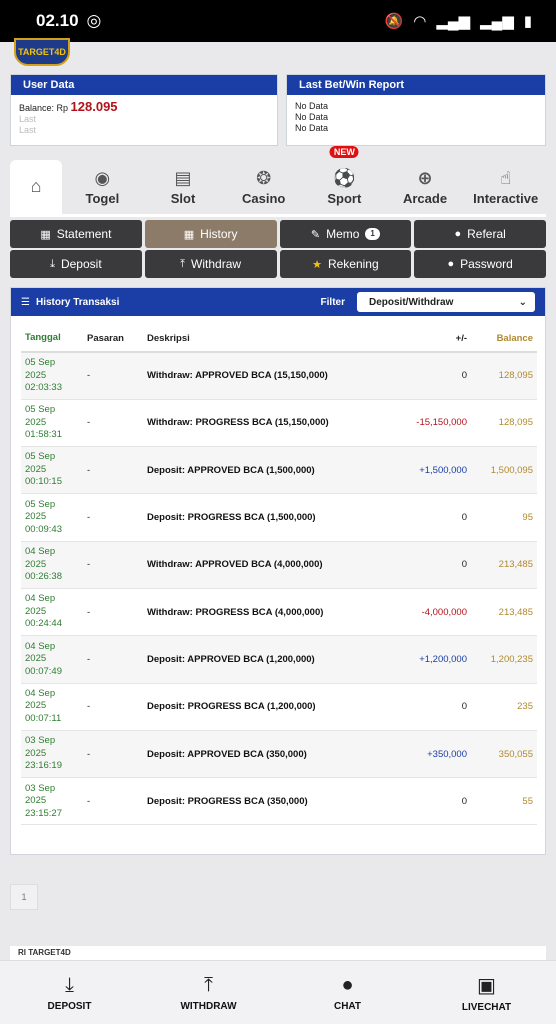 This screenshot has width=556, height=1024. Describe the element at coordinates (504, 339) in the screenshot. I see `column-header: Balance` at that location.